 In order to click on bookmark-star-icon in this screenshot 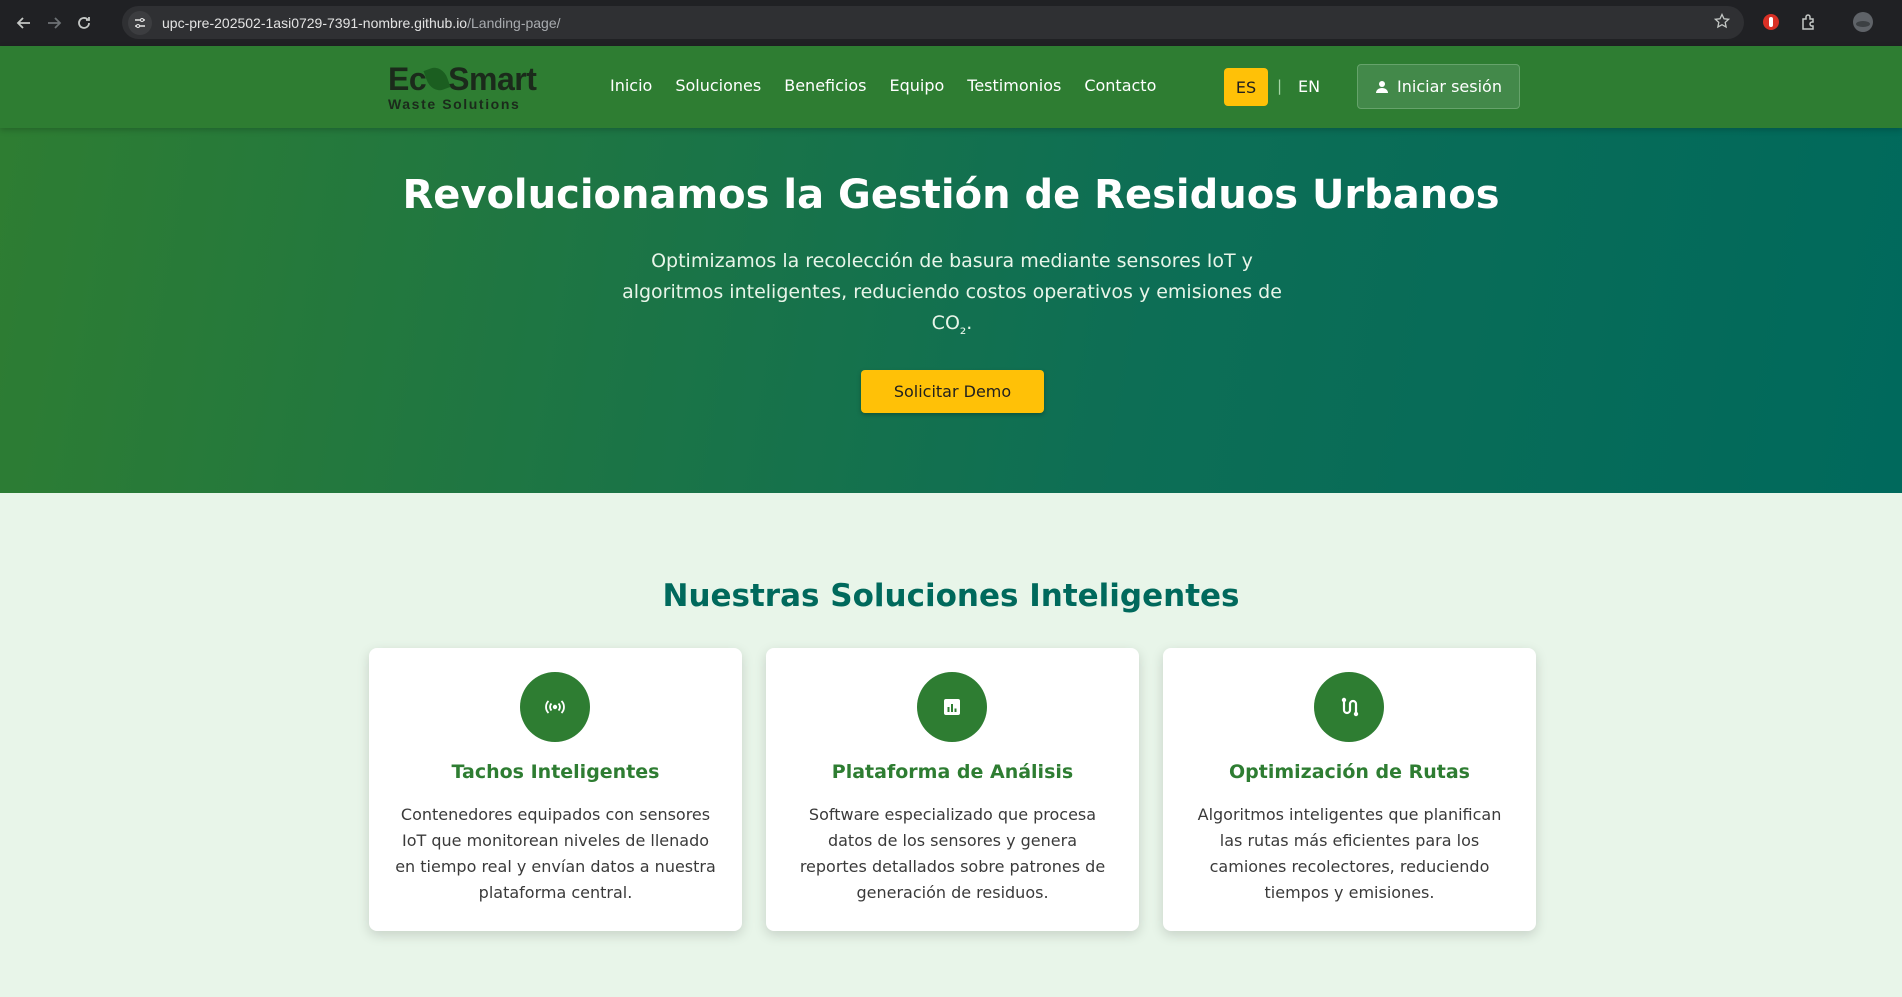, I will do `click(1722, 22)`.